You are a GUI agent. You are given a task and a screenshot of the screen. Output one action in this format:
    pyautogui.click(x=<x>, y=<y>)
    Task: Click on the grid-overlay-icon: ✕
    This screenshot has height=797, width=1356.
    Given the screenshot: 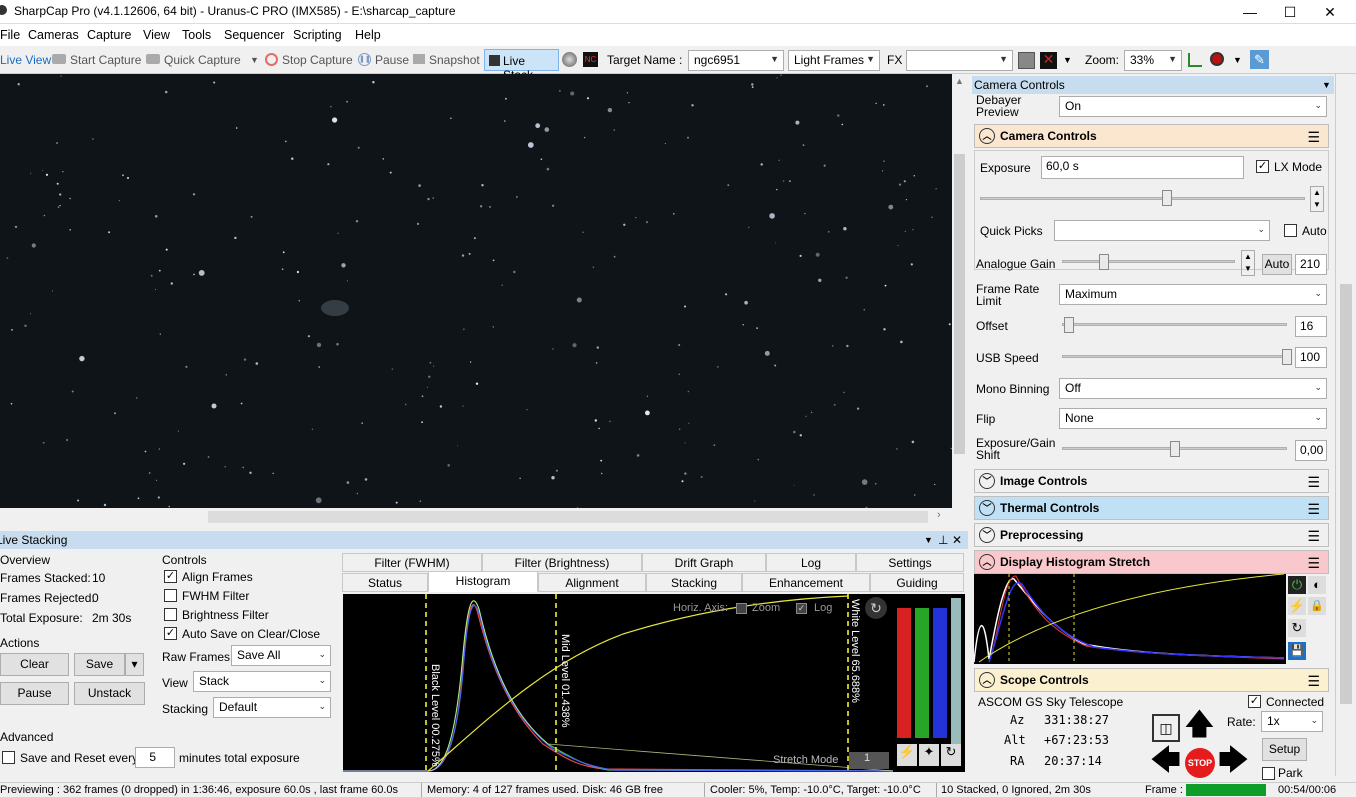 What is the action you would take?
    pyautogui.click(x=1048, y=60)
    